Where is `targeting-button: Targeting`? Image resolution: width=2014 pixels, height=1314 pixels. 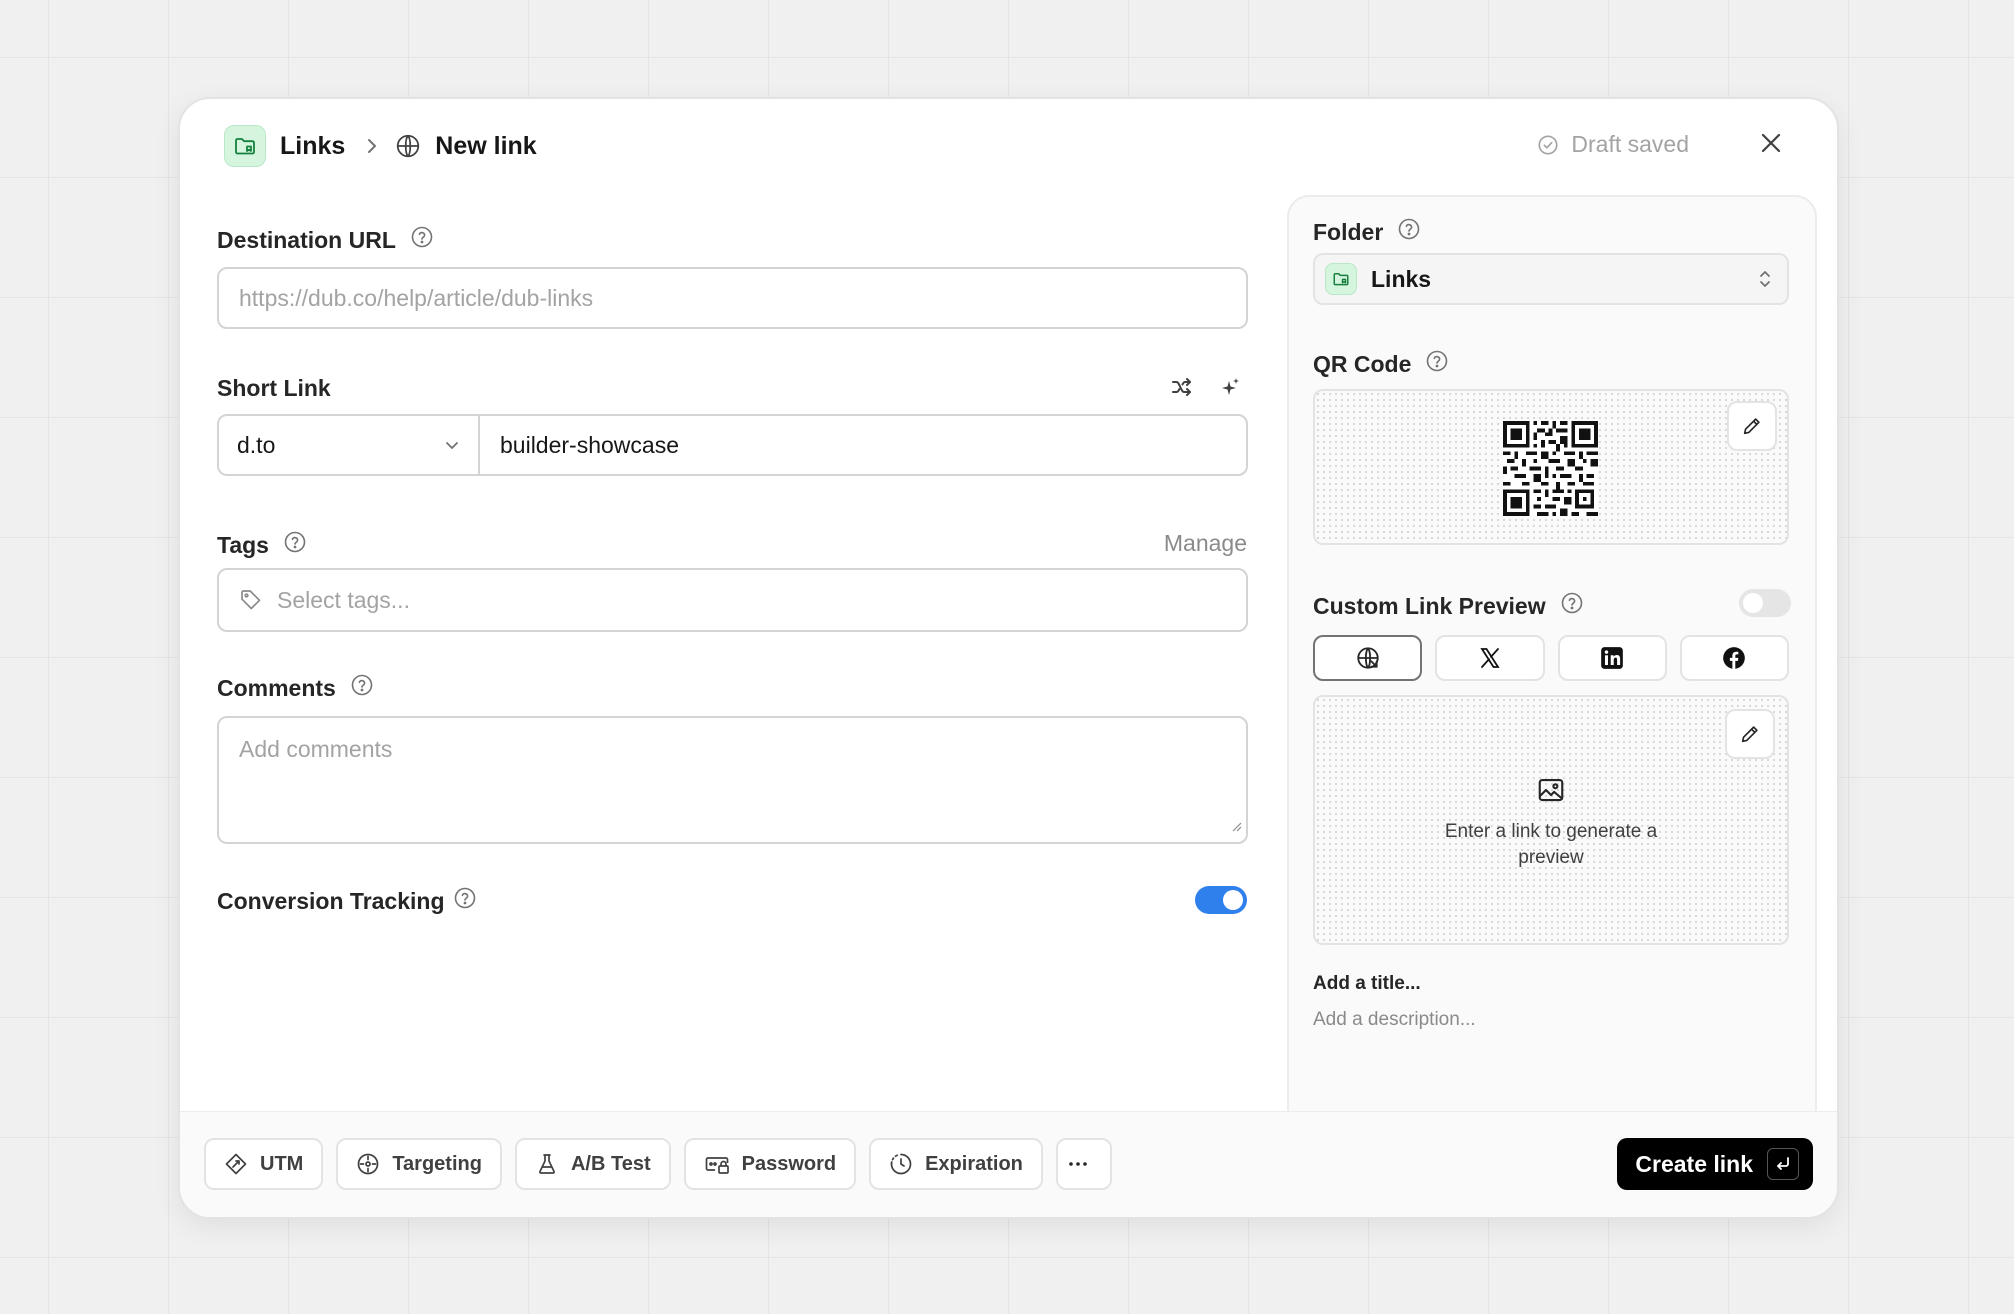 targeting-button: Targeting is located at coordinates (419, 1164).